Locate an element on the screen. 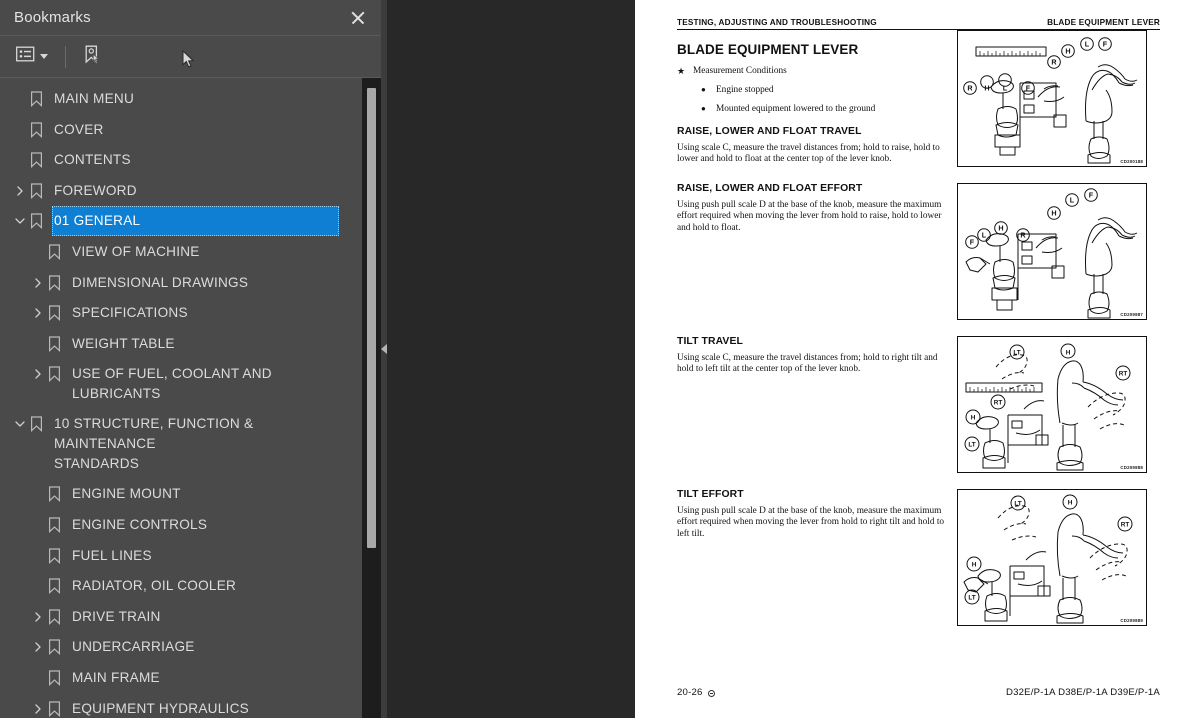  footer-page-number-group: 20-26 is located at coordinates (696, 692).